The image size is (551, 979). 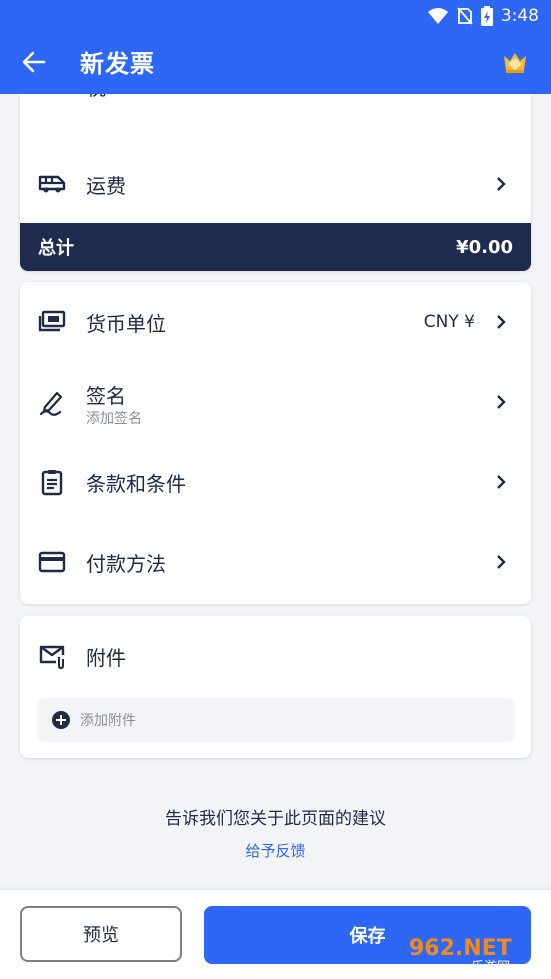 I want to click on watermark-text: 962.NET, so click(x=460, y=948).